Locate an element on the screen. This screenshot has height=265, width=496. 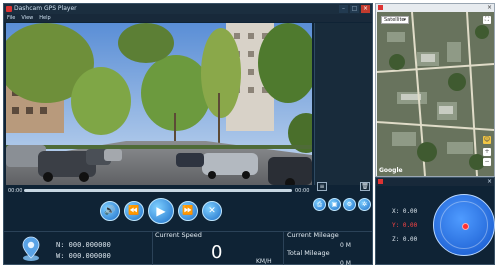
gyro-titlebar: × is located at coordinates (435, 182).